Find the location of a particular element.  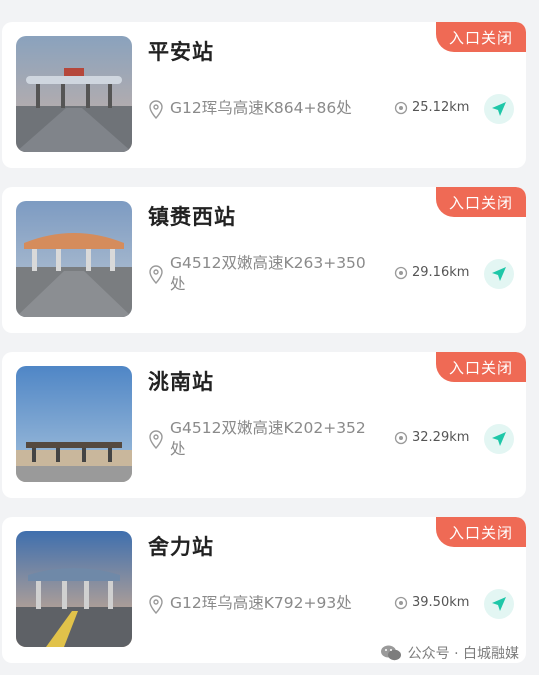

station-address: G12珲乌高速K792+93处 is located at coordinates (263, 604).